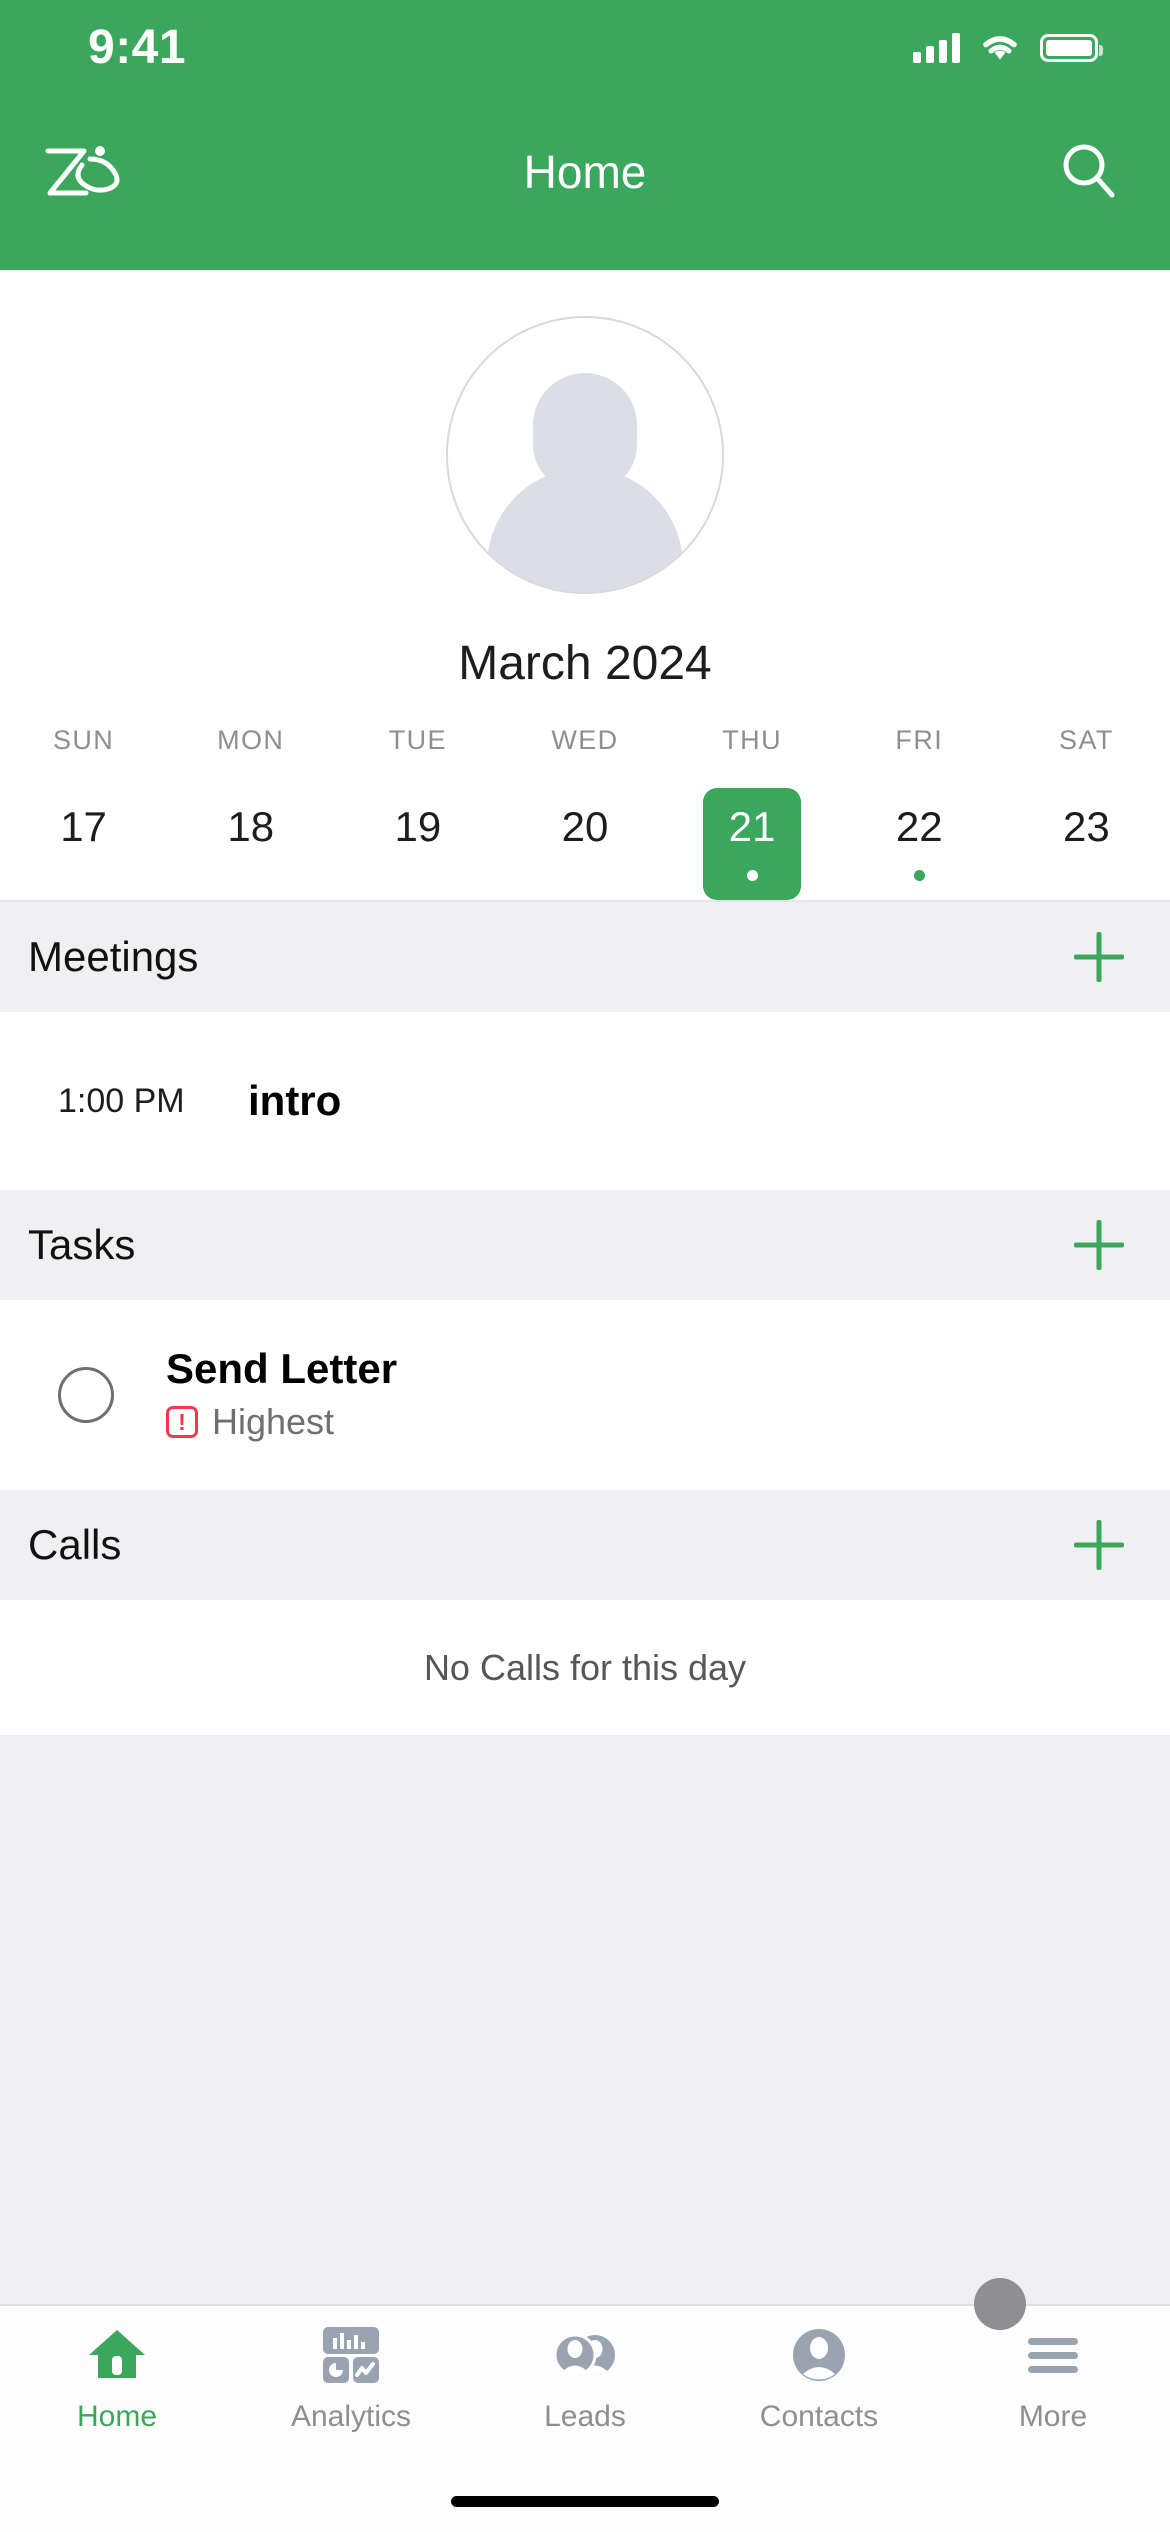 The width and height of the screenshot is (1170, 2532). What do you see at coordinates (1099, 957) in the screenshot?
I see `add-meeting-button` at bounding box center [1099, 957].